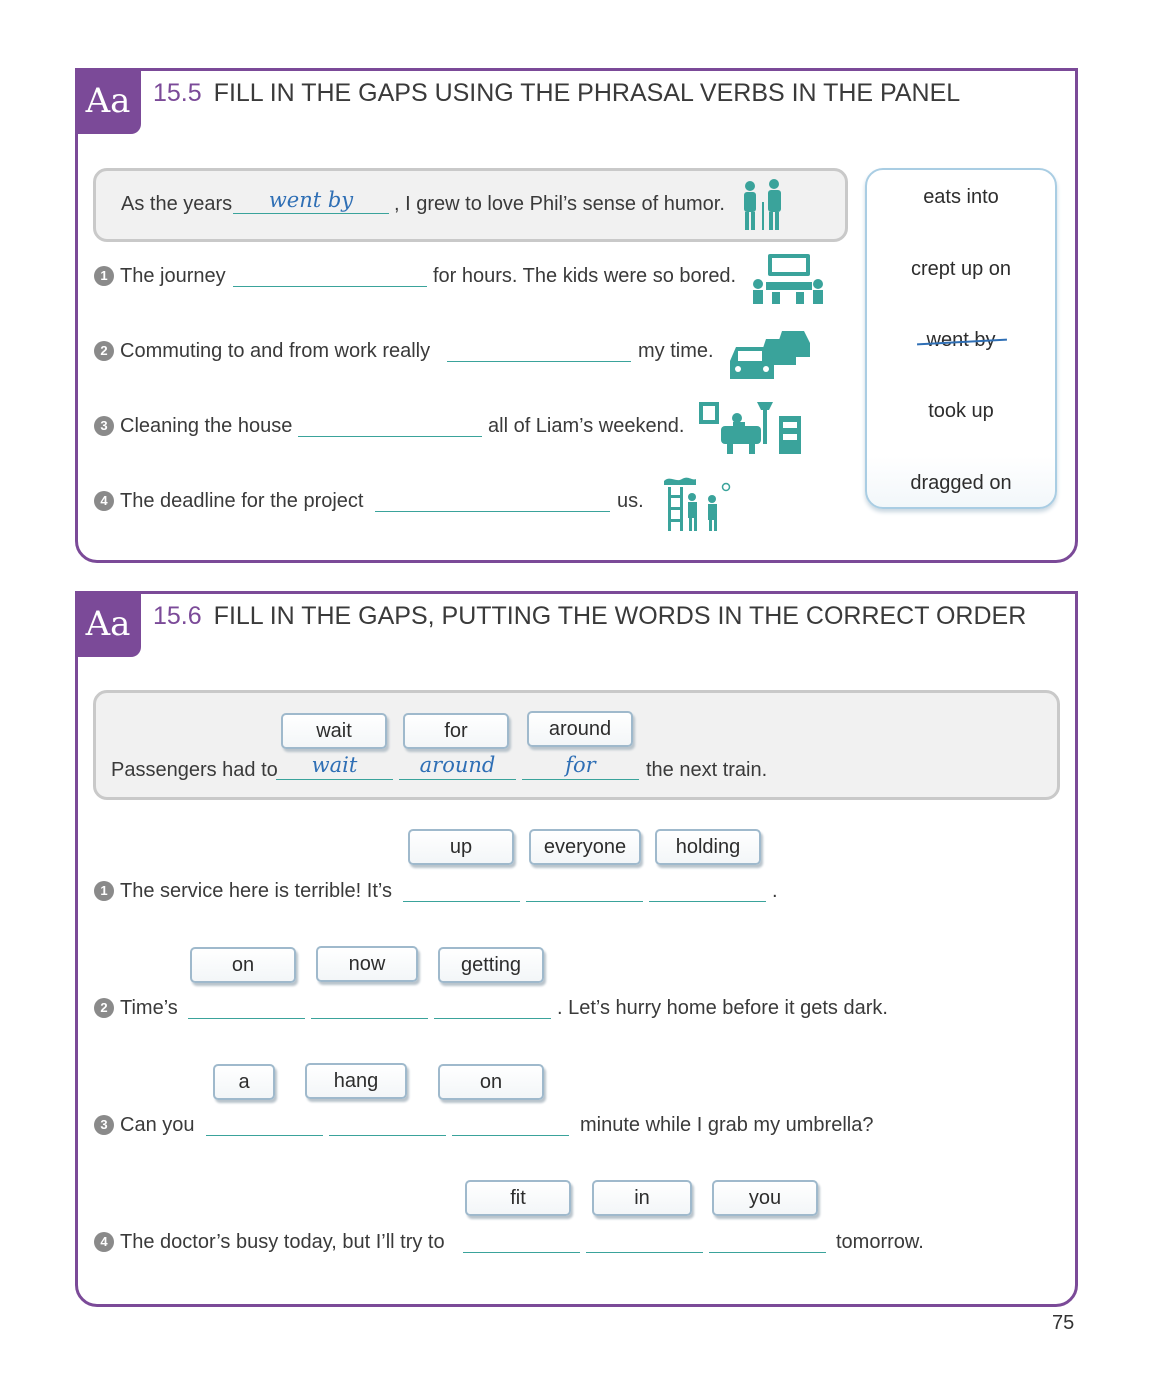  I want to click on word-tile: now, so click(367, 964).